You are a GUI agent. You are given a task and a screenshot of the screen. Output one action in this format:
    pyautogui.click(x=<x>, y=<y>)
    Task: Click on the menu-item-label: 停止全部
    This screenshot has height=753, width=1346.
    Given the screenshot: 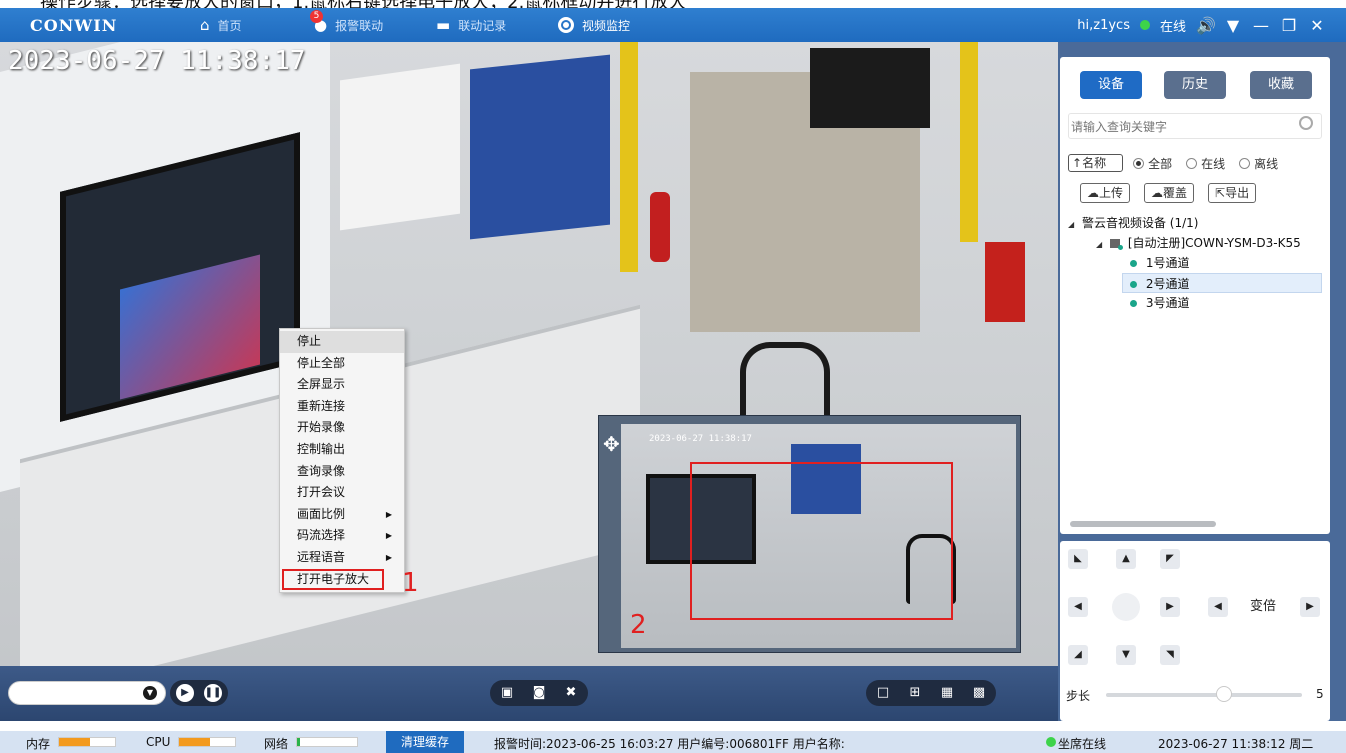 What is the action you would take?
    pyautogui.click(x=321, y=362)
    